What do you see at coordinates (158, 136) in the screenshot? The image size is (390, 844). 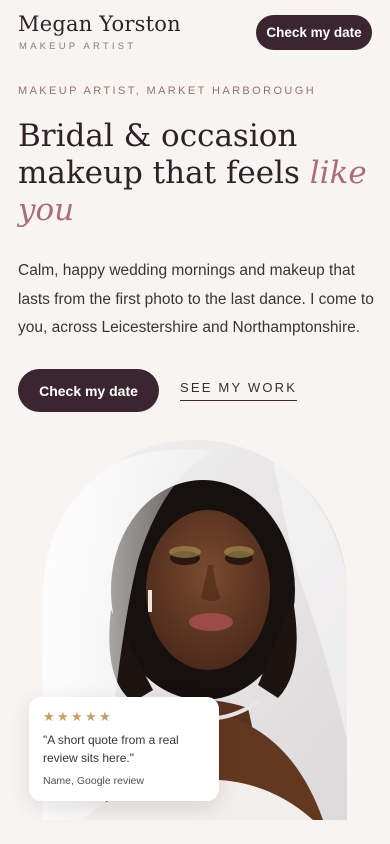 I see `headline-line-1: Bridal & occasion` at bounding box center [158, 136].